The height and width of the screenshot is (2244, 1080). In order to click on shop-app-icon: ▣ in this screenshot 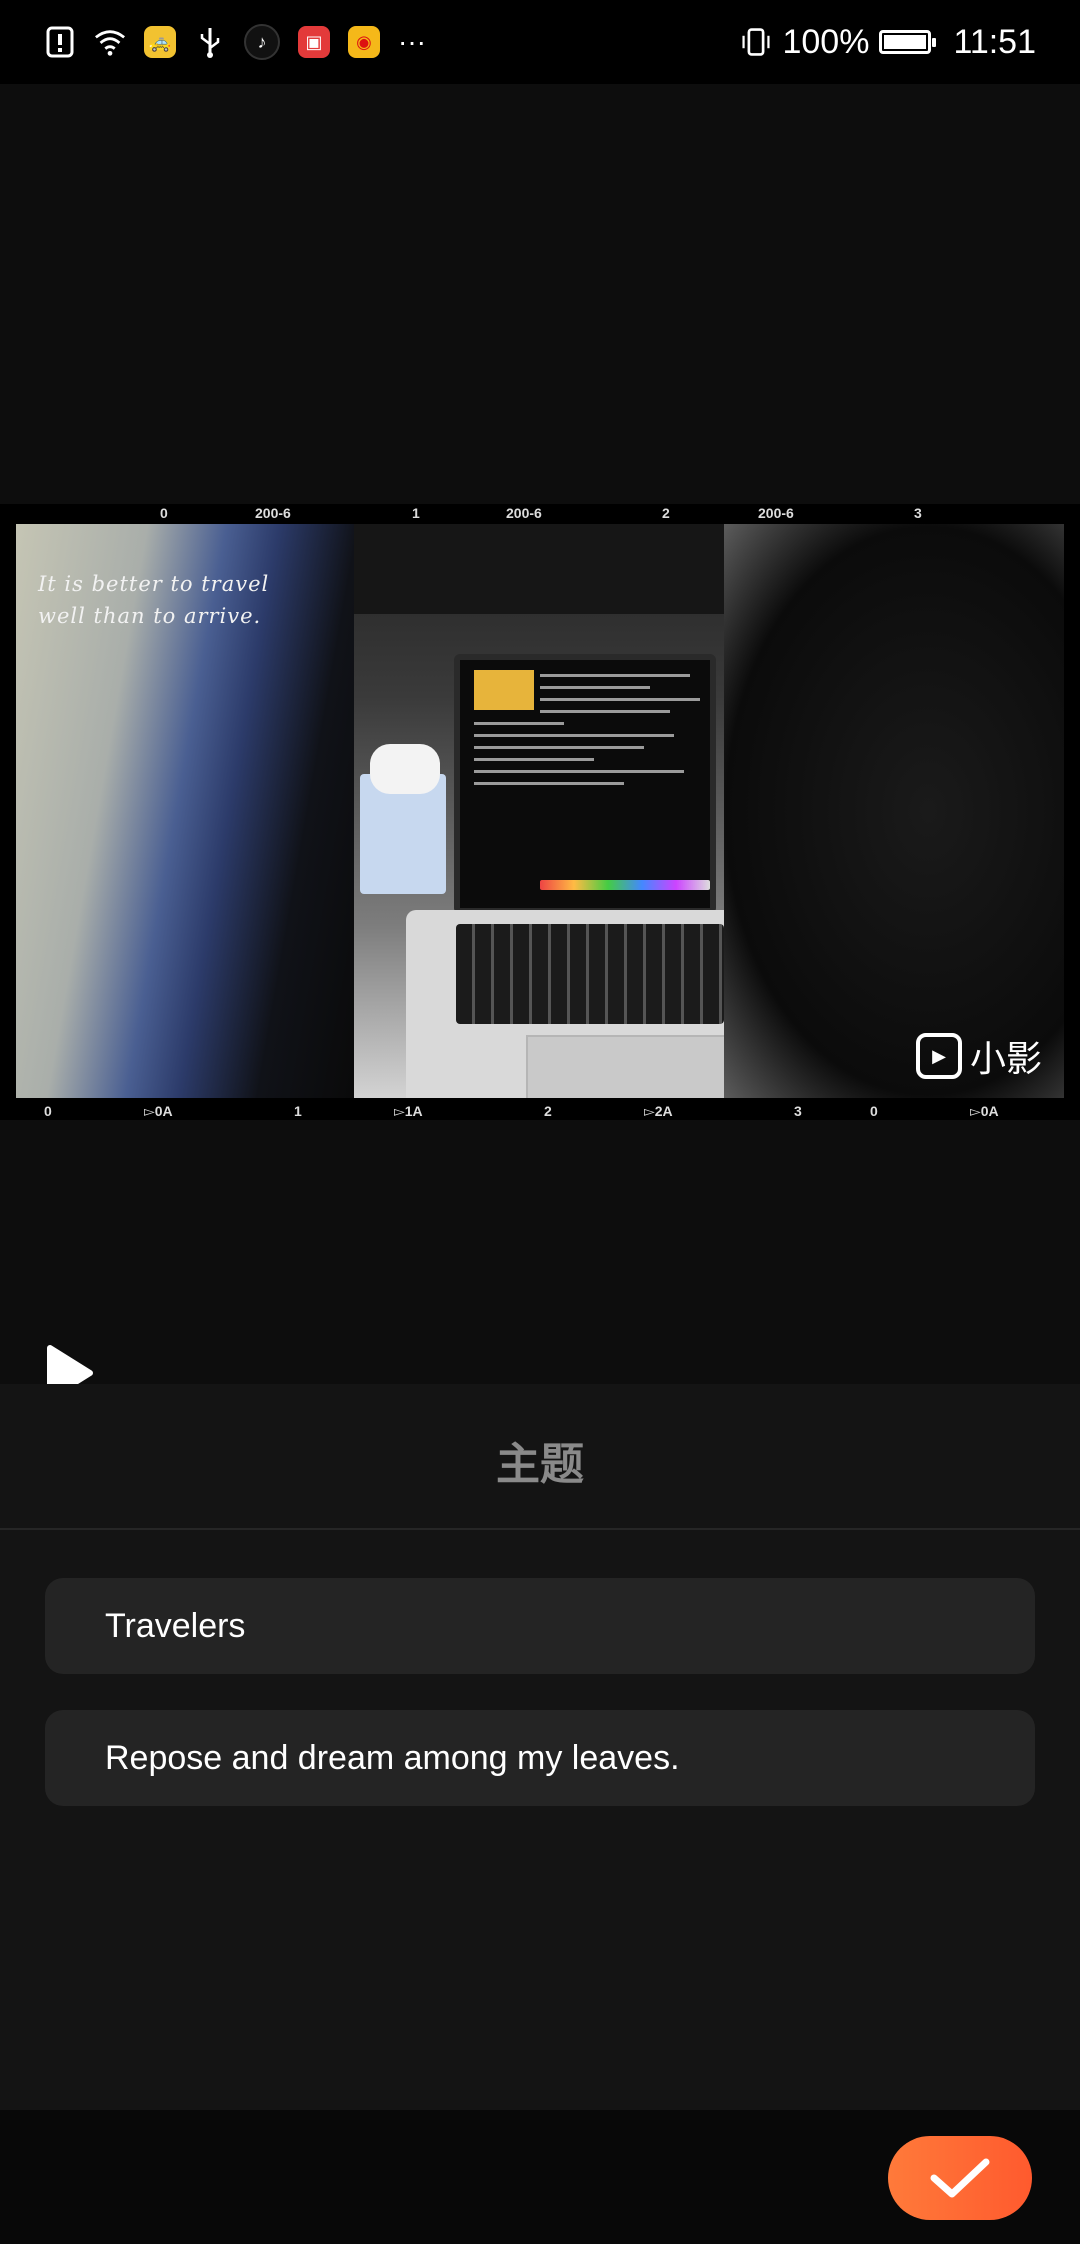, I will do `click(314, 42)`.